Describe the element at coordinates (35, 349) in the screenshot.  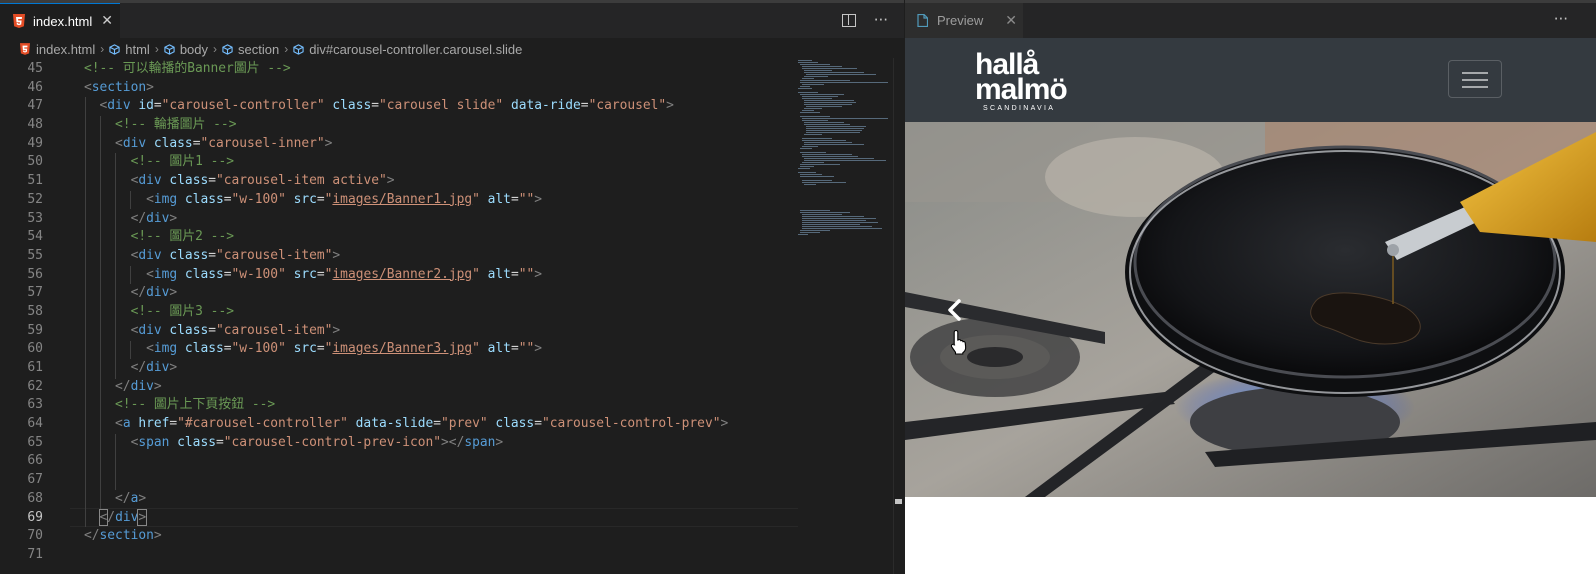
I see `line-number: 60` at that location.